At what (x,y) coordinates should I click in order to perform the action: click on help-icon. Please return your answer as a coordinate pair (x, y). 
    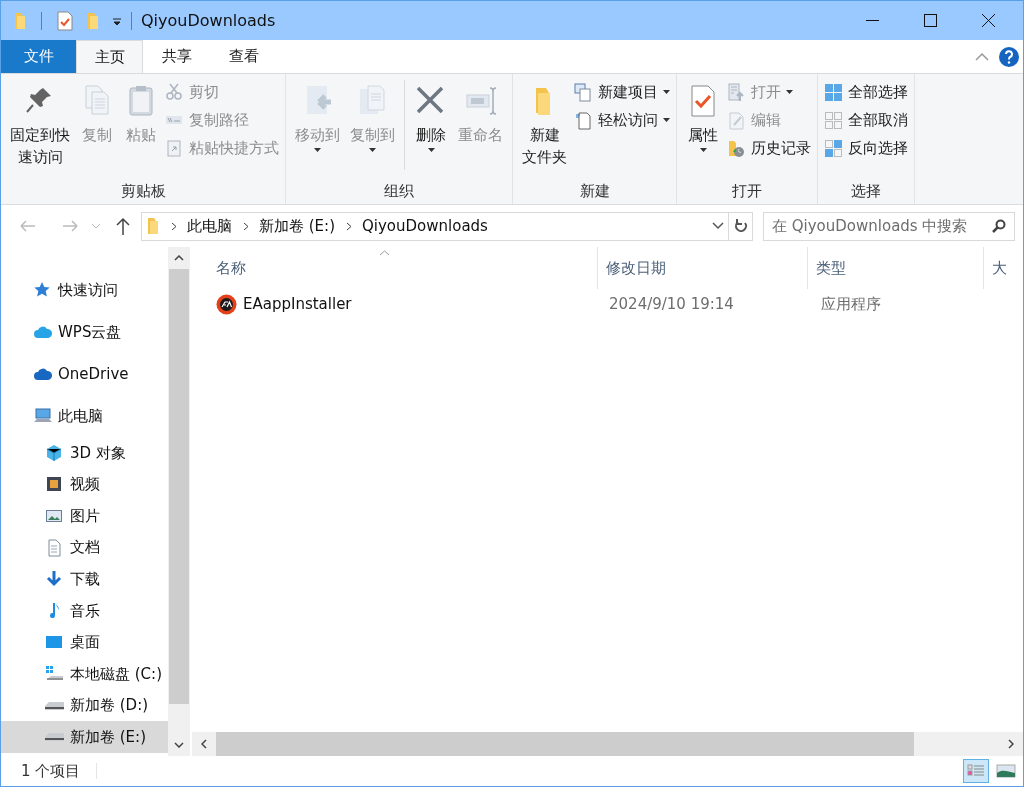
    Looking at the image, I should click on (1009, 56).